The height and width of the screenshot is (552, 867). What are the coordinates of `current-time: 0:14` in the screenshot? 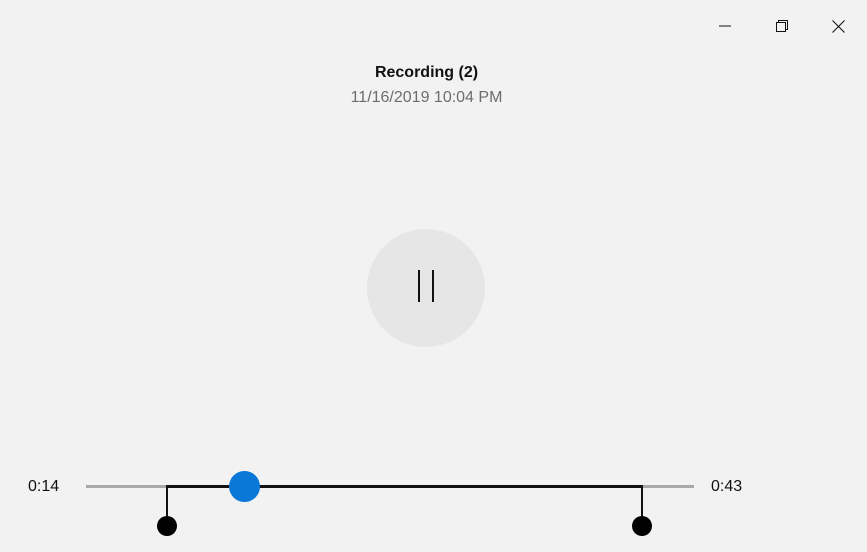 It's located at (44, 486).